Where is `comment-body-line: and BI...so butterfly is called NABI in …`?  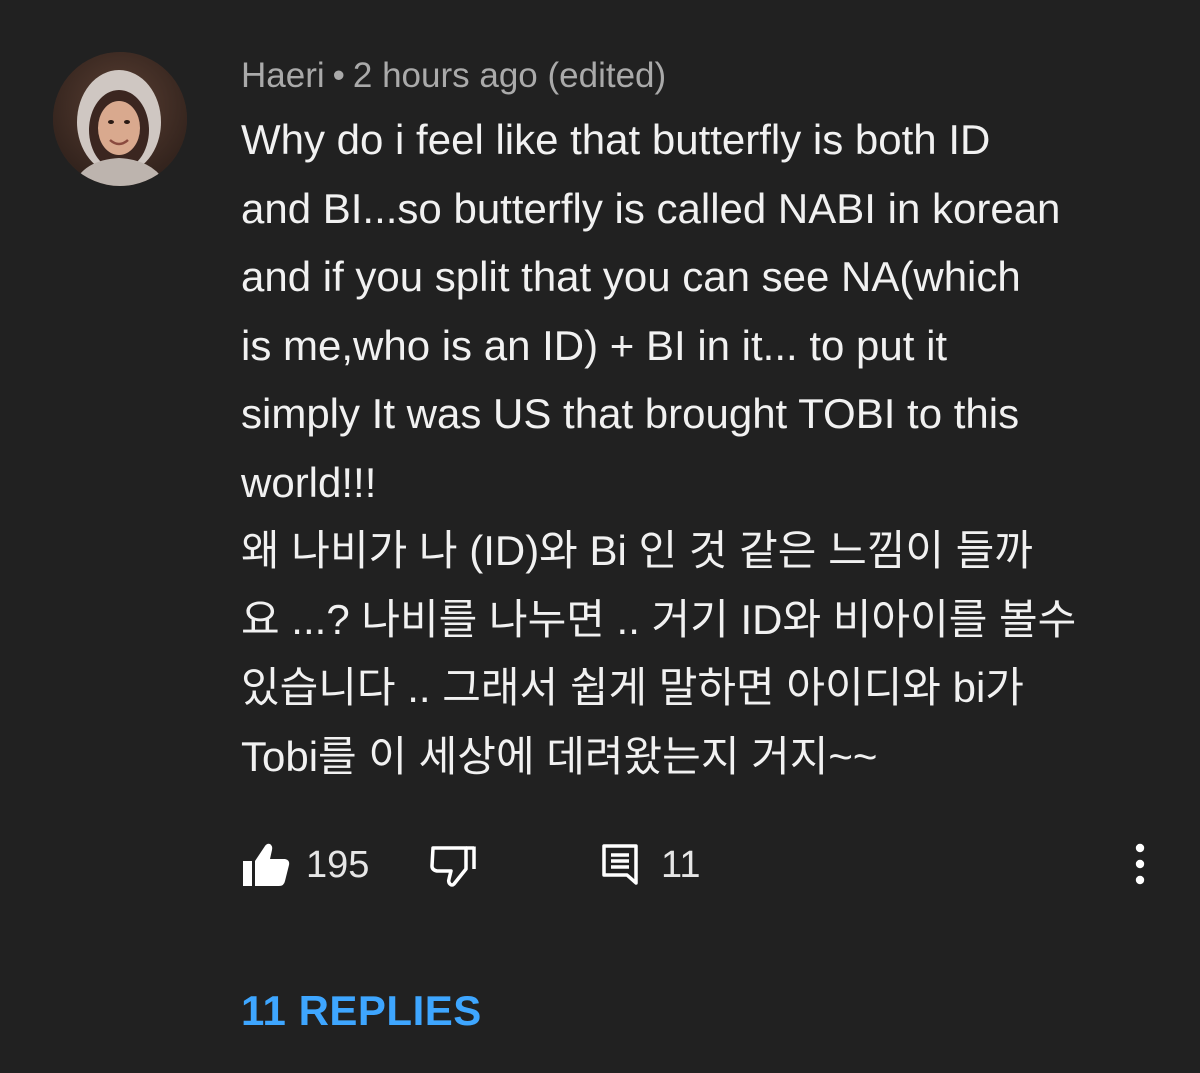
comment-body-line: and BI...so butterfly is called NABI in … is located at coordinates (651, 208).